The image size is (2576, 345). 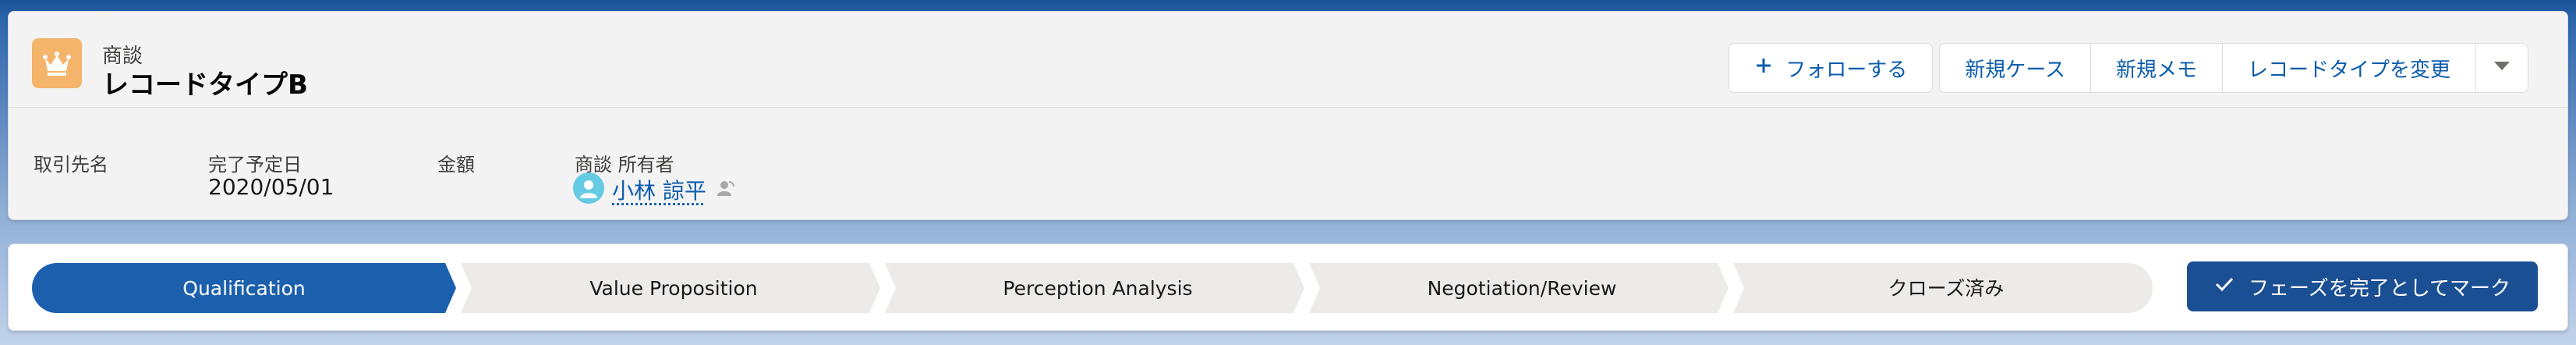 I want to click on follow-button: フォローする, so click(x=1831, y=68).